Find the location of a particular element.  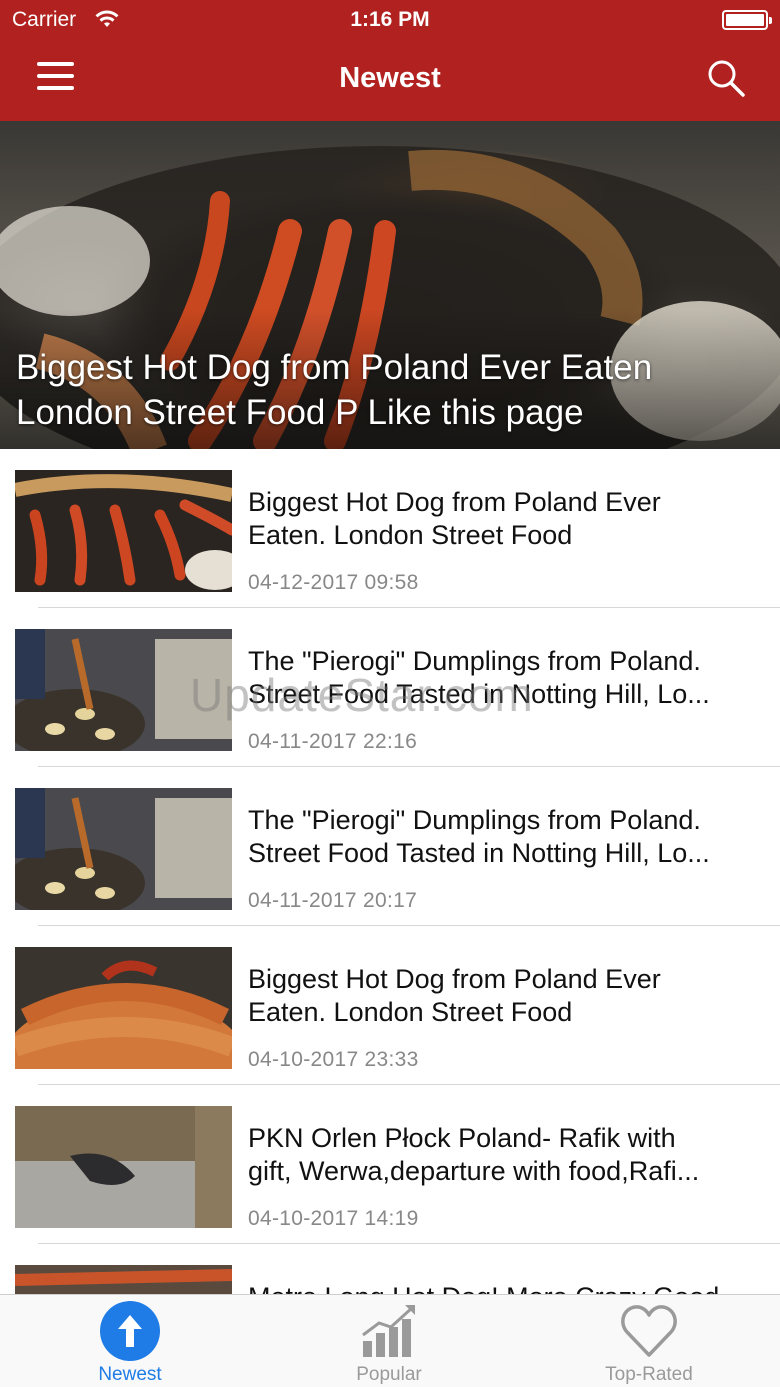

video-title: Metre Long Hot Dog! More Crazy Good is located at coordinates (505, 1287).